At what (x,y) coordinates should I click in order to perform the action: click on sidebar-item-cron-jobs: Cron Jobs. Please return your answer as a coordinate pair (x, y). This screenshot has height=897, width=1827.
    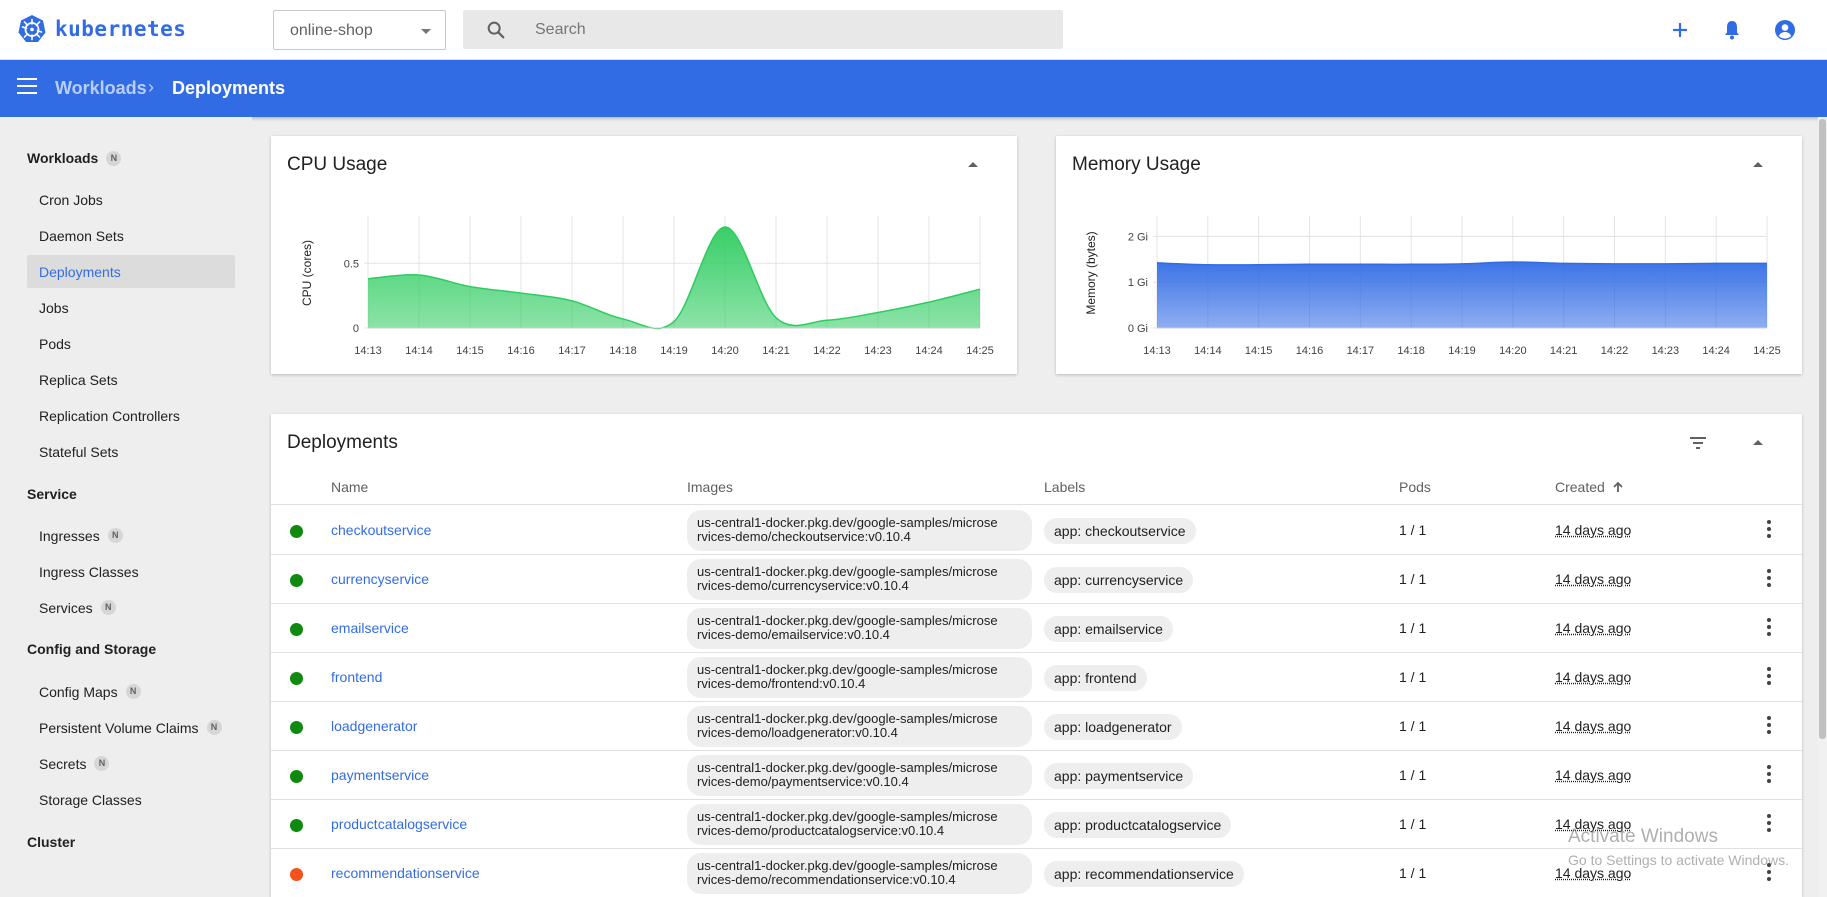
    Looking at the image, I should click on (131, 199).